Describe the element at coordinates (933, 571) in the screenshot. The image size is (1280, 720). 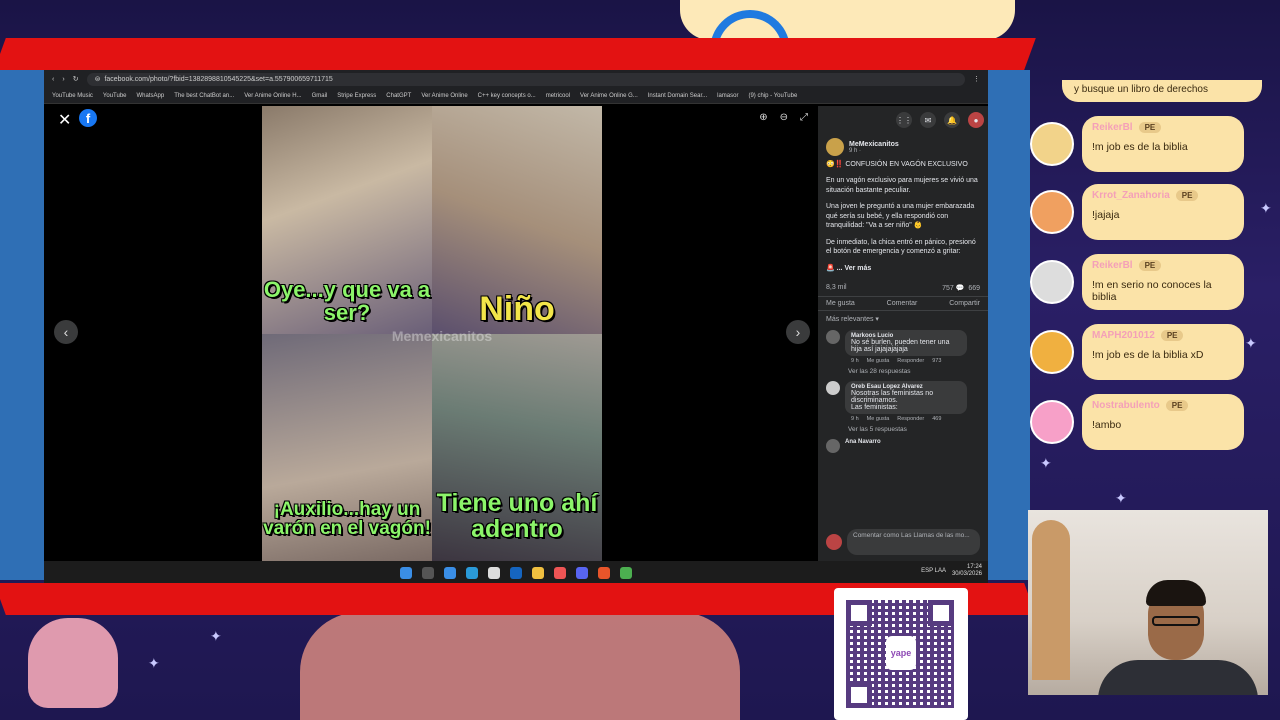
I see `language-indicator: ESP LAA` at that location.